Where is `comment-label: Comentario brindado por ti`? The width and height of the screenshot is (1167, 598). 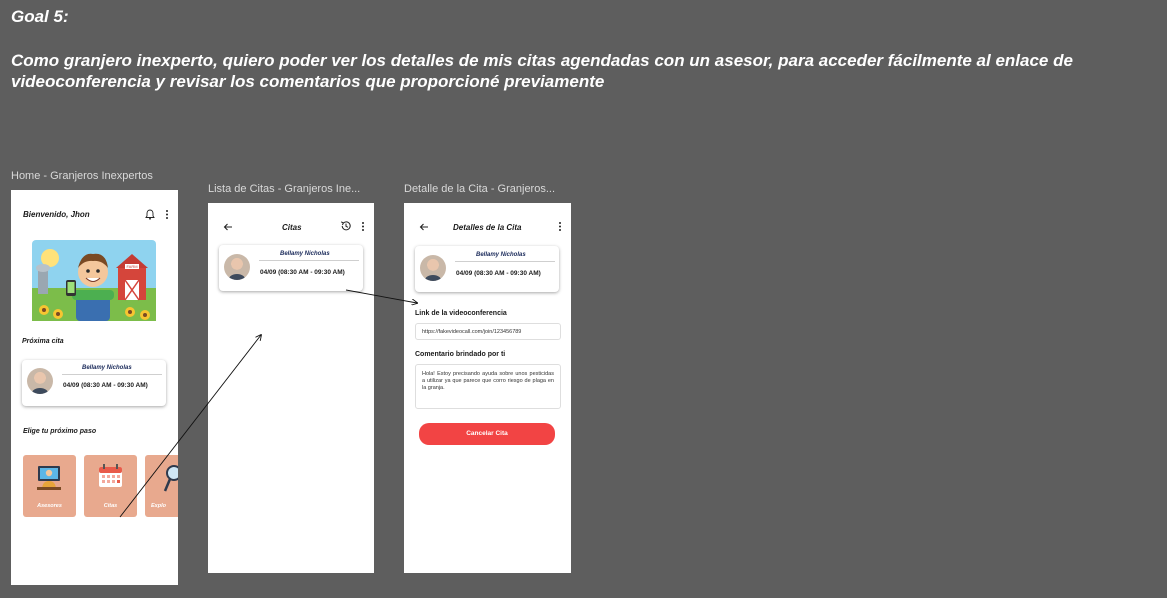 comment-label: Comentario brindado por ti is located at coordinates (460, 354).